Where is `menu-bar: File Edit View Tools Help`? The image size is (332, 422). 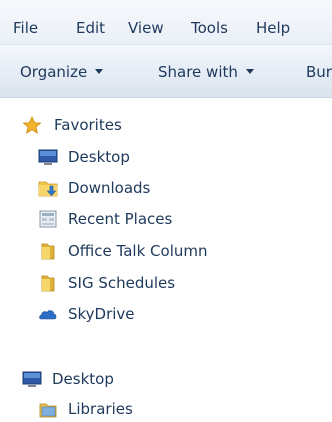 menu-bar: File Edit View Tools Help is located at coordinates (166, 22).